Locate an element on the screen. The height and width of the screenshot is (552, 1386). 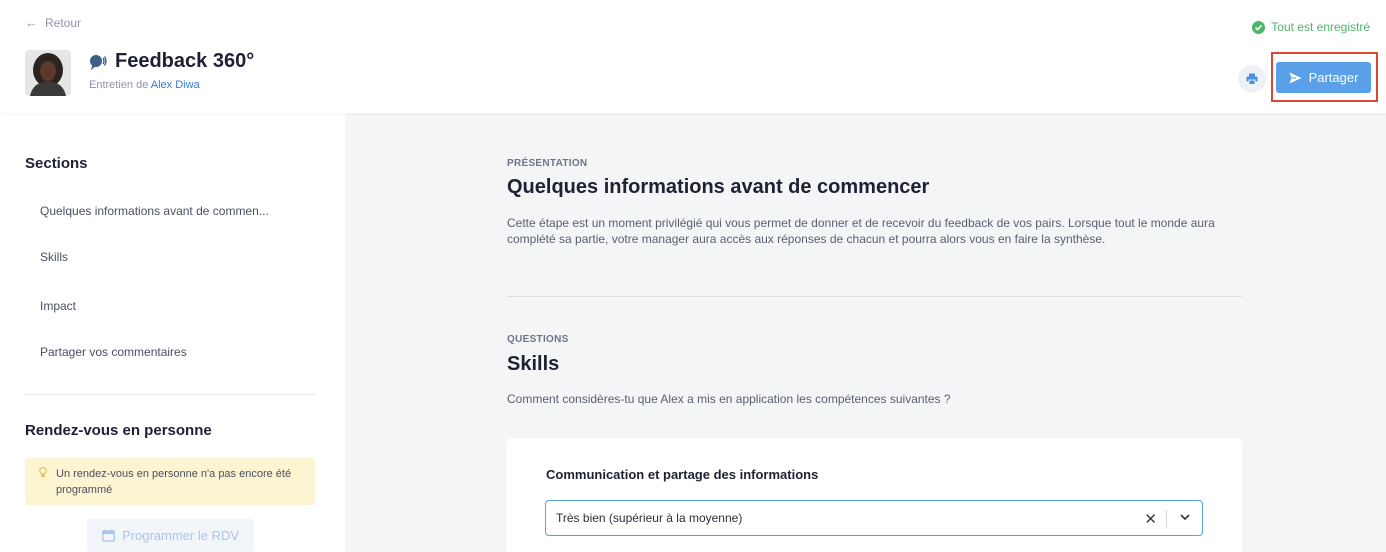
sidebar-item-comments: Partager vos commentaires is located at coordinates (113, 352).